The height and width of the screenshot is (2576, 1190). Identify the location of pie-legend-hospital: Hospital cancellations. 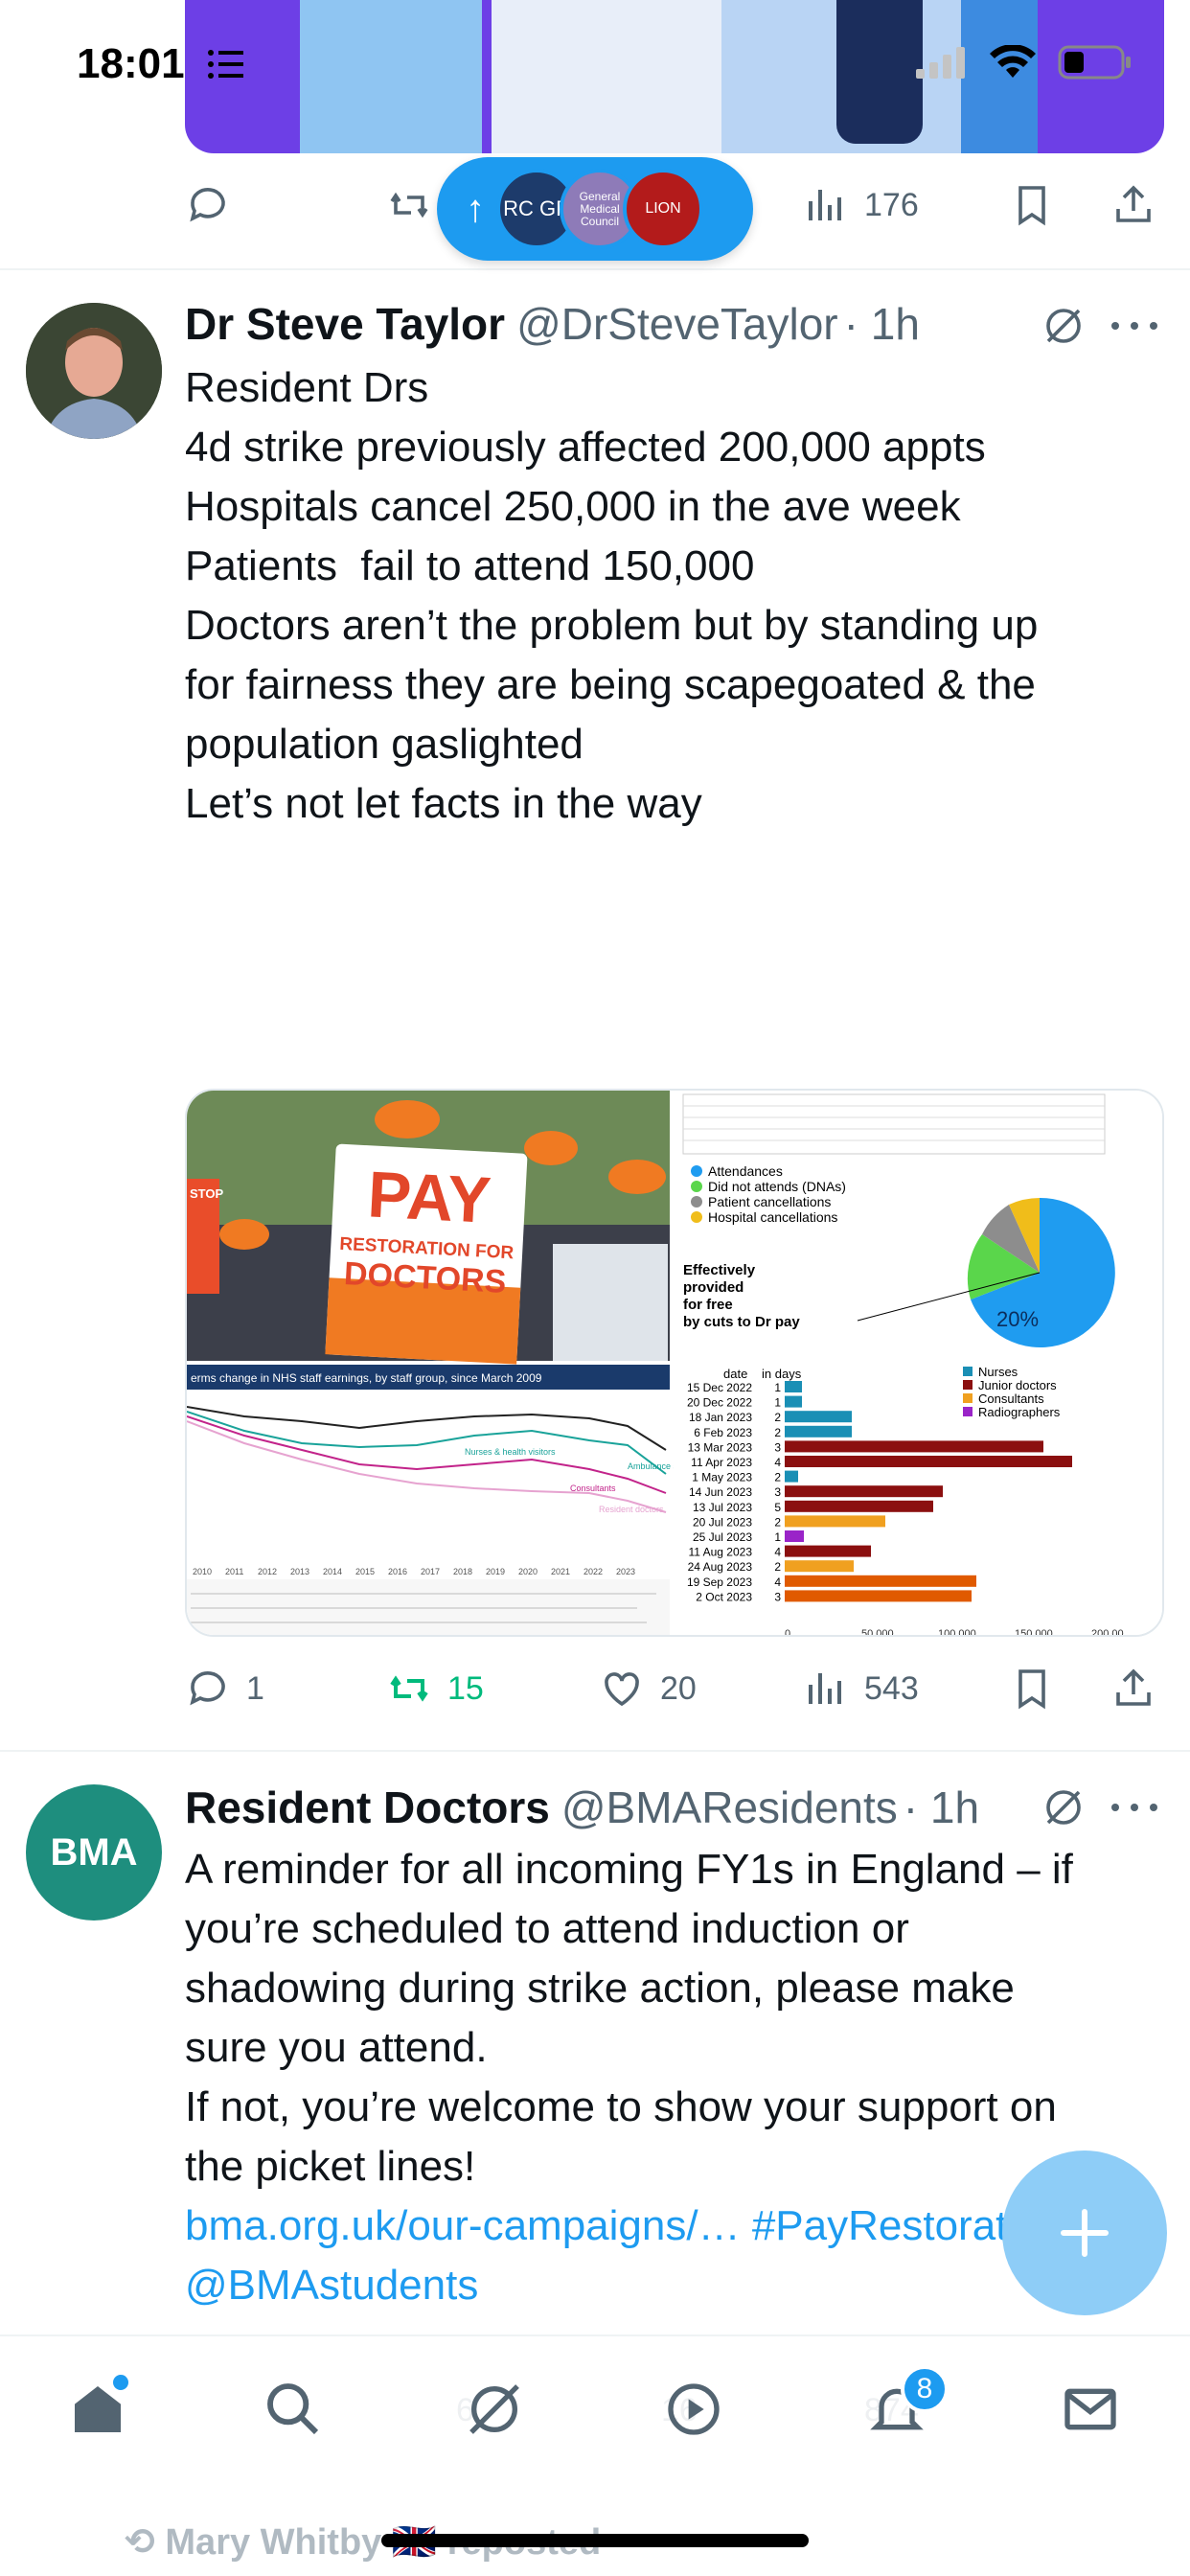
(773, 1217).